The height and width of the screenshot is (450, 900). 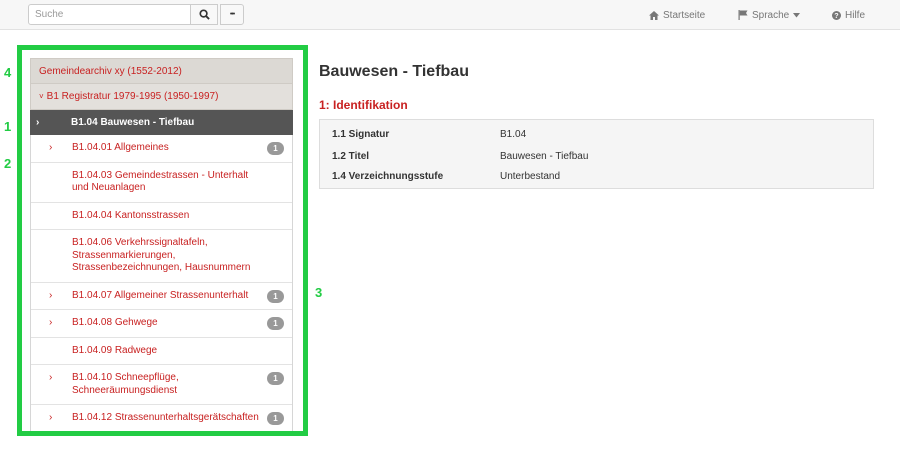 I want to click on field-value: Bauwesen - Tiefbau, so click(x=544, y=156).